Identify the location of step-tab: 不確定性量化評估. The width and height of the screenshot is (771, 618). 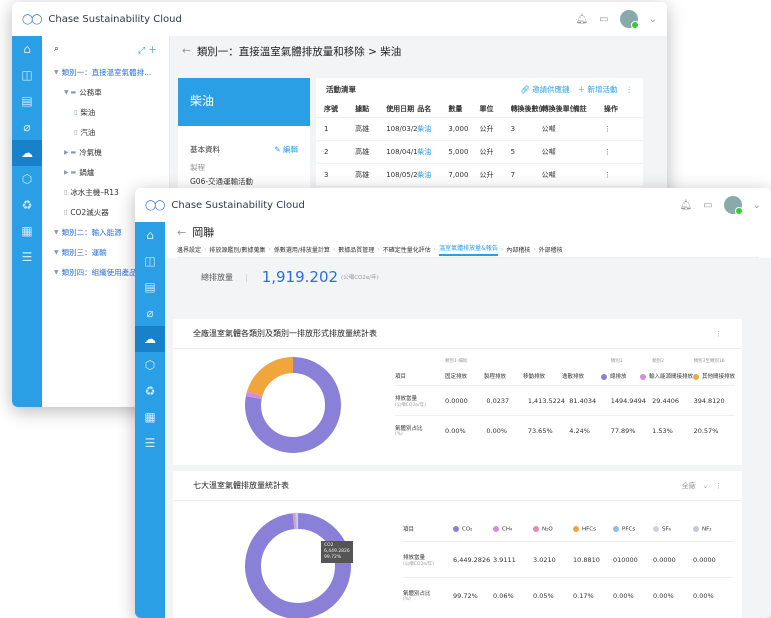
(407, 249).